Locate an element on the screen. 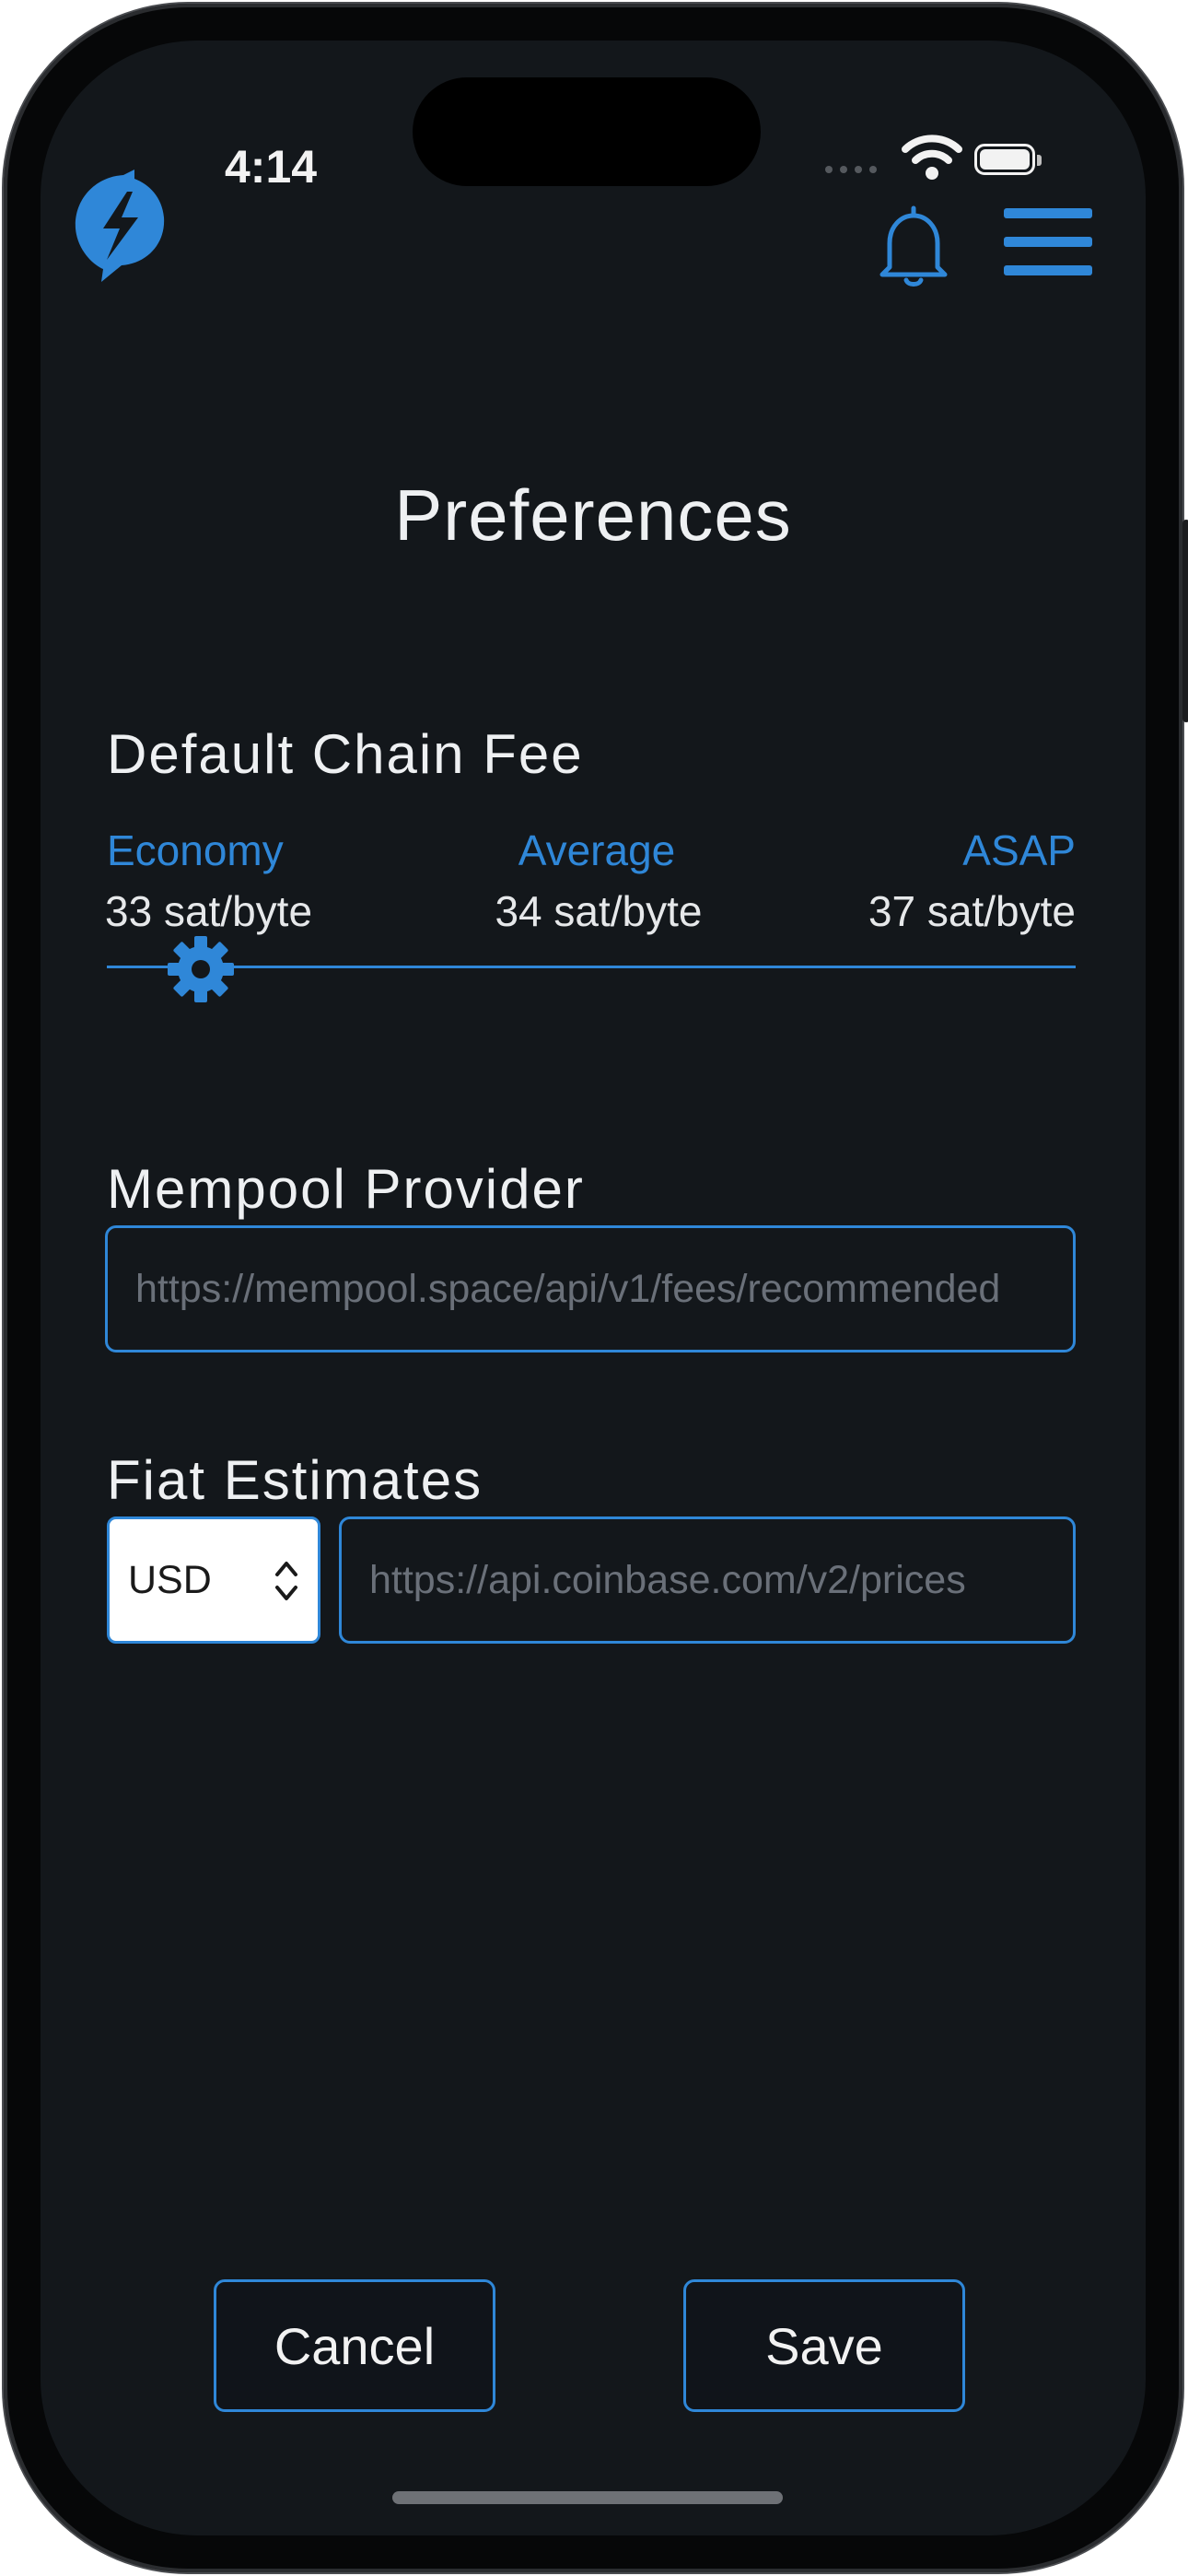 This screenshot has height=2576, width=1188. fee-option-average-label: Average is located at coordinates (596, 850).